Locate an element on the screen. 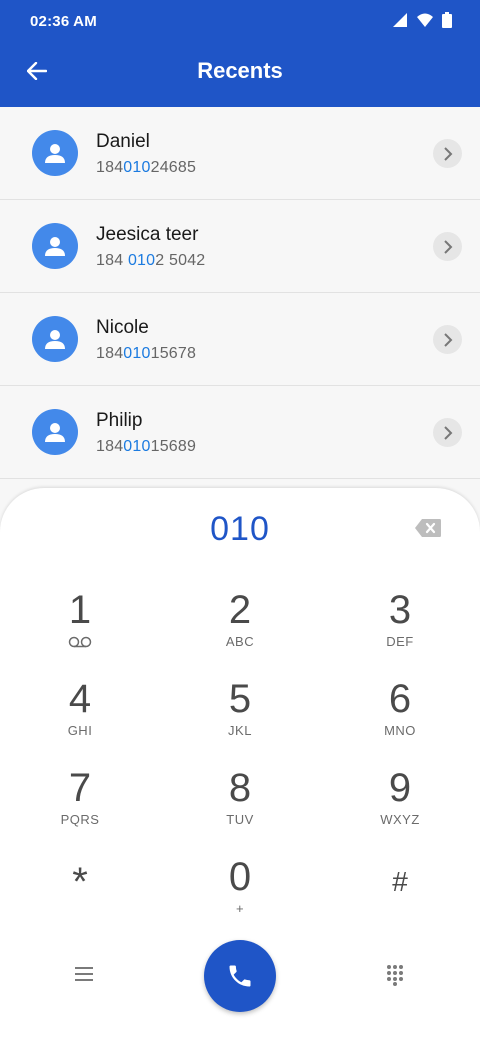  key-4: 4 GHI is located at coordinates (80, 717).